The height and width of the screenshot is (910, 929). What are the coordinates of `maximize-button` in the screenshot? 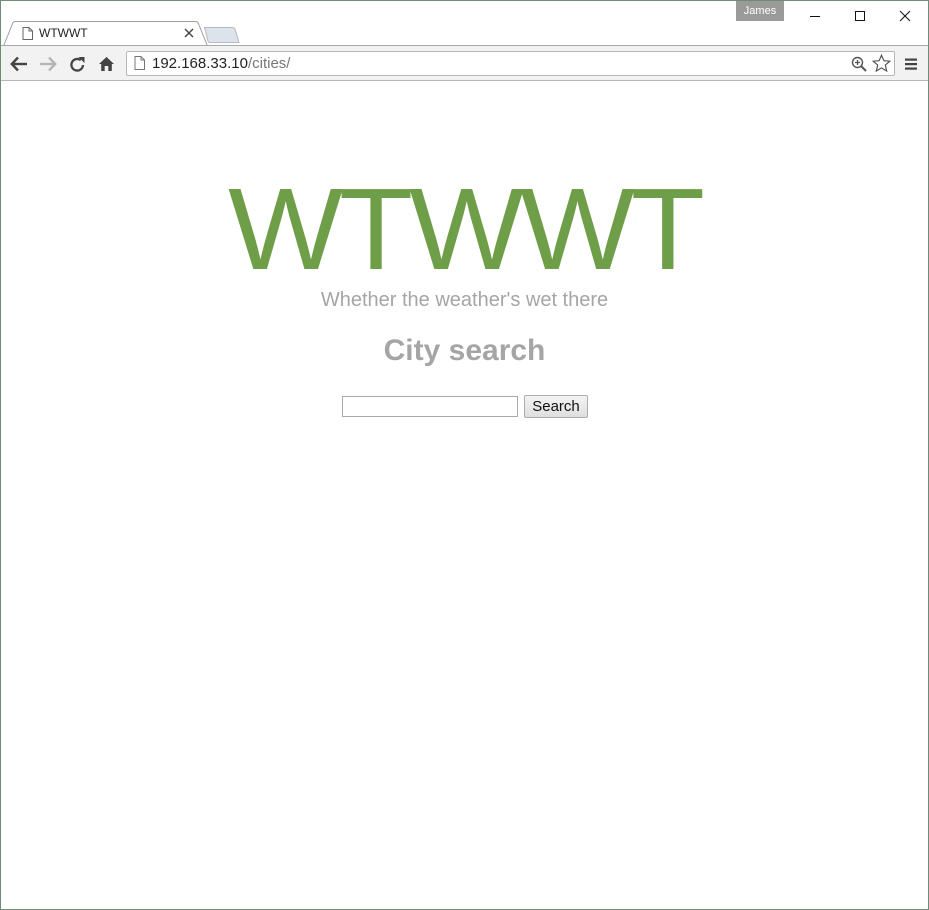 It's located at (860, 16).